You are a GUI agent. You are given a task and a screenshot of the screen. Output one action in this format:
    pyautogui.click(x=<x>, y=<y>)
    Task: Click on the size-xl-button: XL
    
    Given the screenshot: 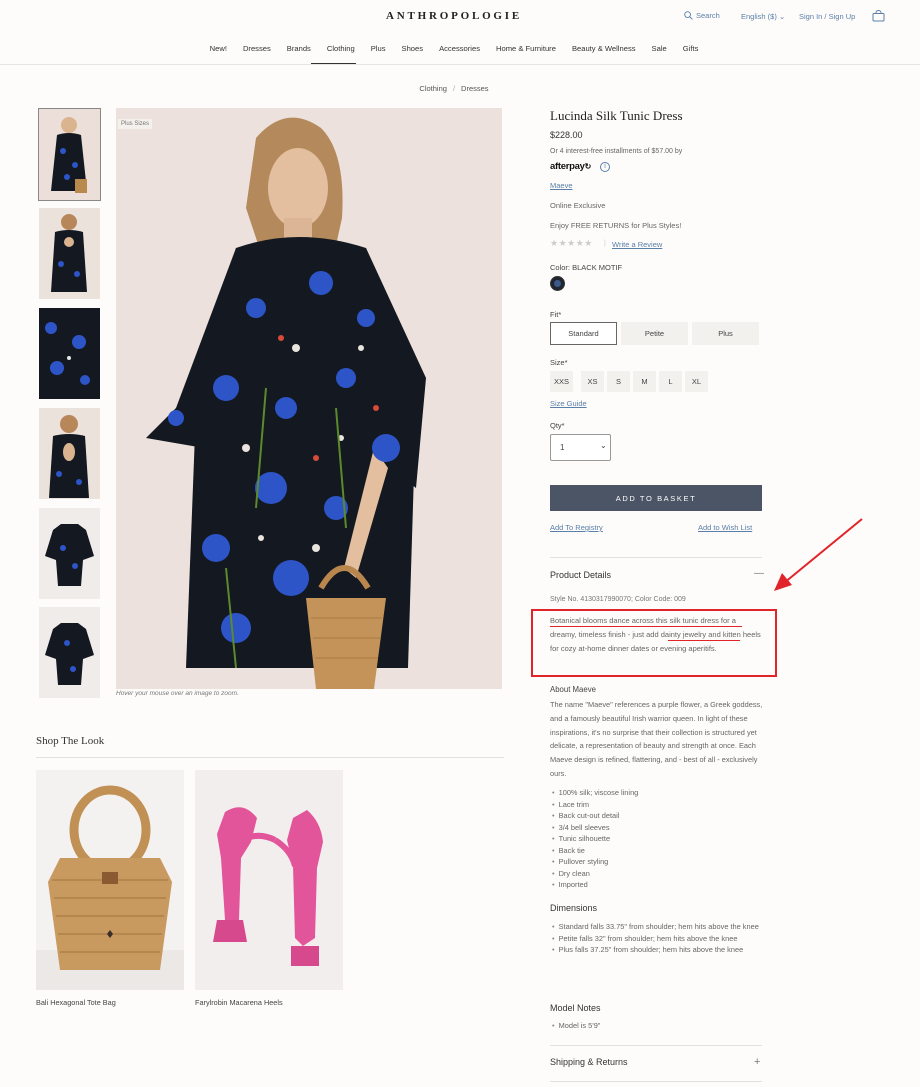 What is the action you would take?
    pyautogui.click(x=696, y=381)
    